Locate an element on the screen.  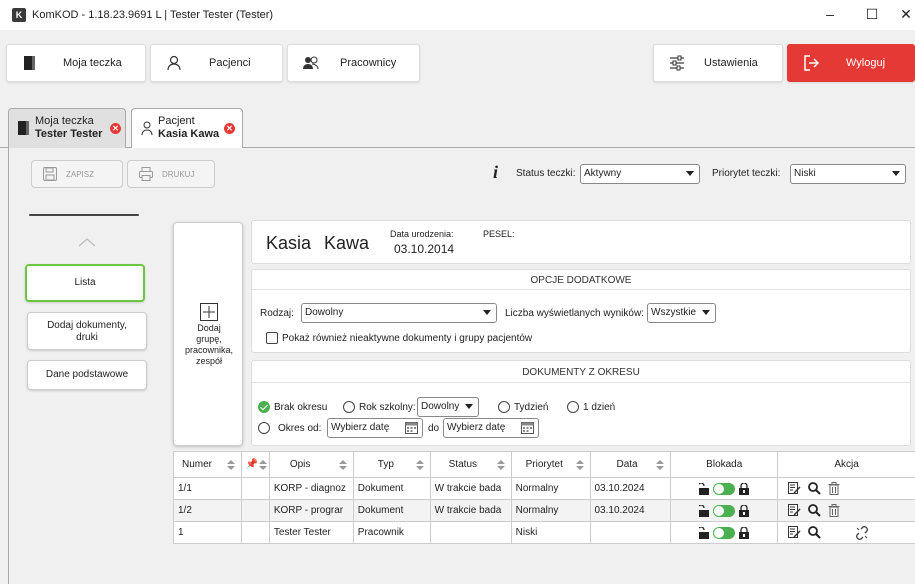
radio-rok-szkolny is located at coordinates (349, 407).